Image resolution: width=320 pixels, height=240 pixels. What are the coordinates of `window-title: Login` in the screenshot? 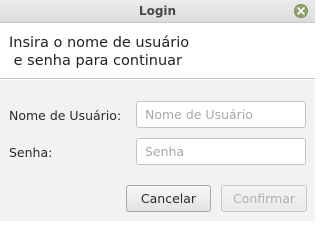 It's located at (157, 11).